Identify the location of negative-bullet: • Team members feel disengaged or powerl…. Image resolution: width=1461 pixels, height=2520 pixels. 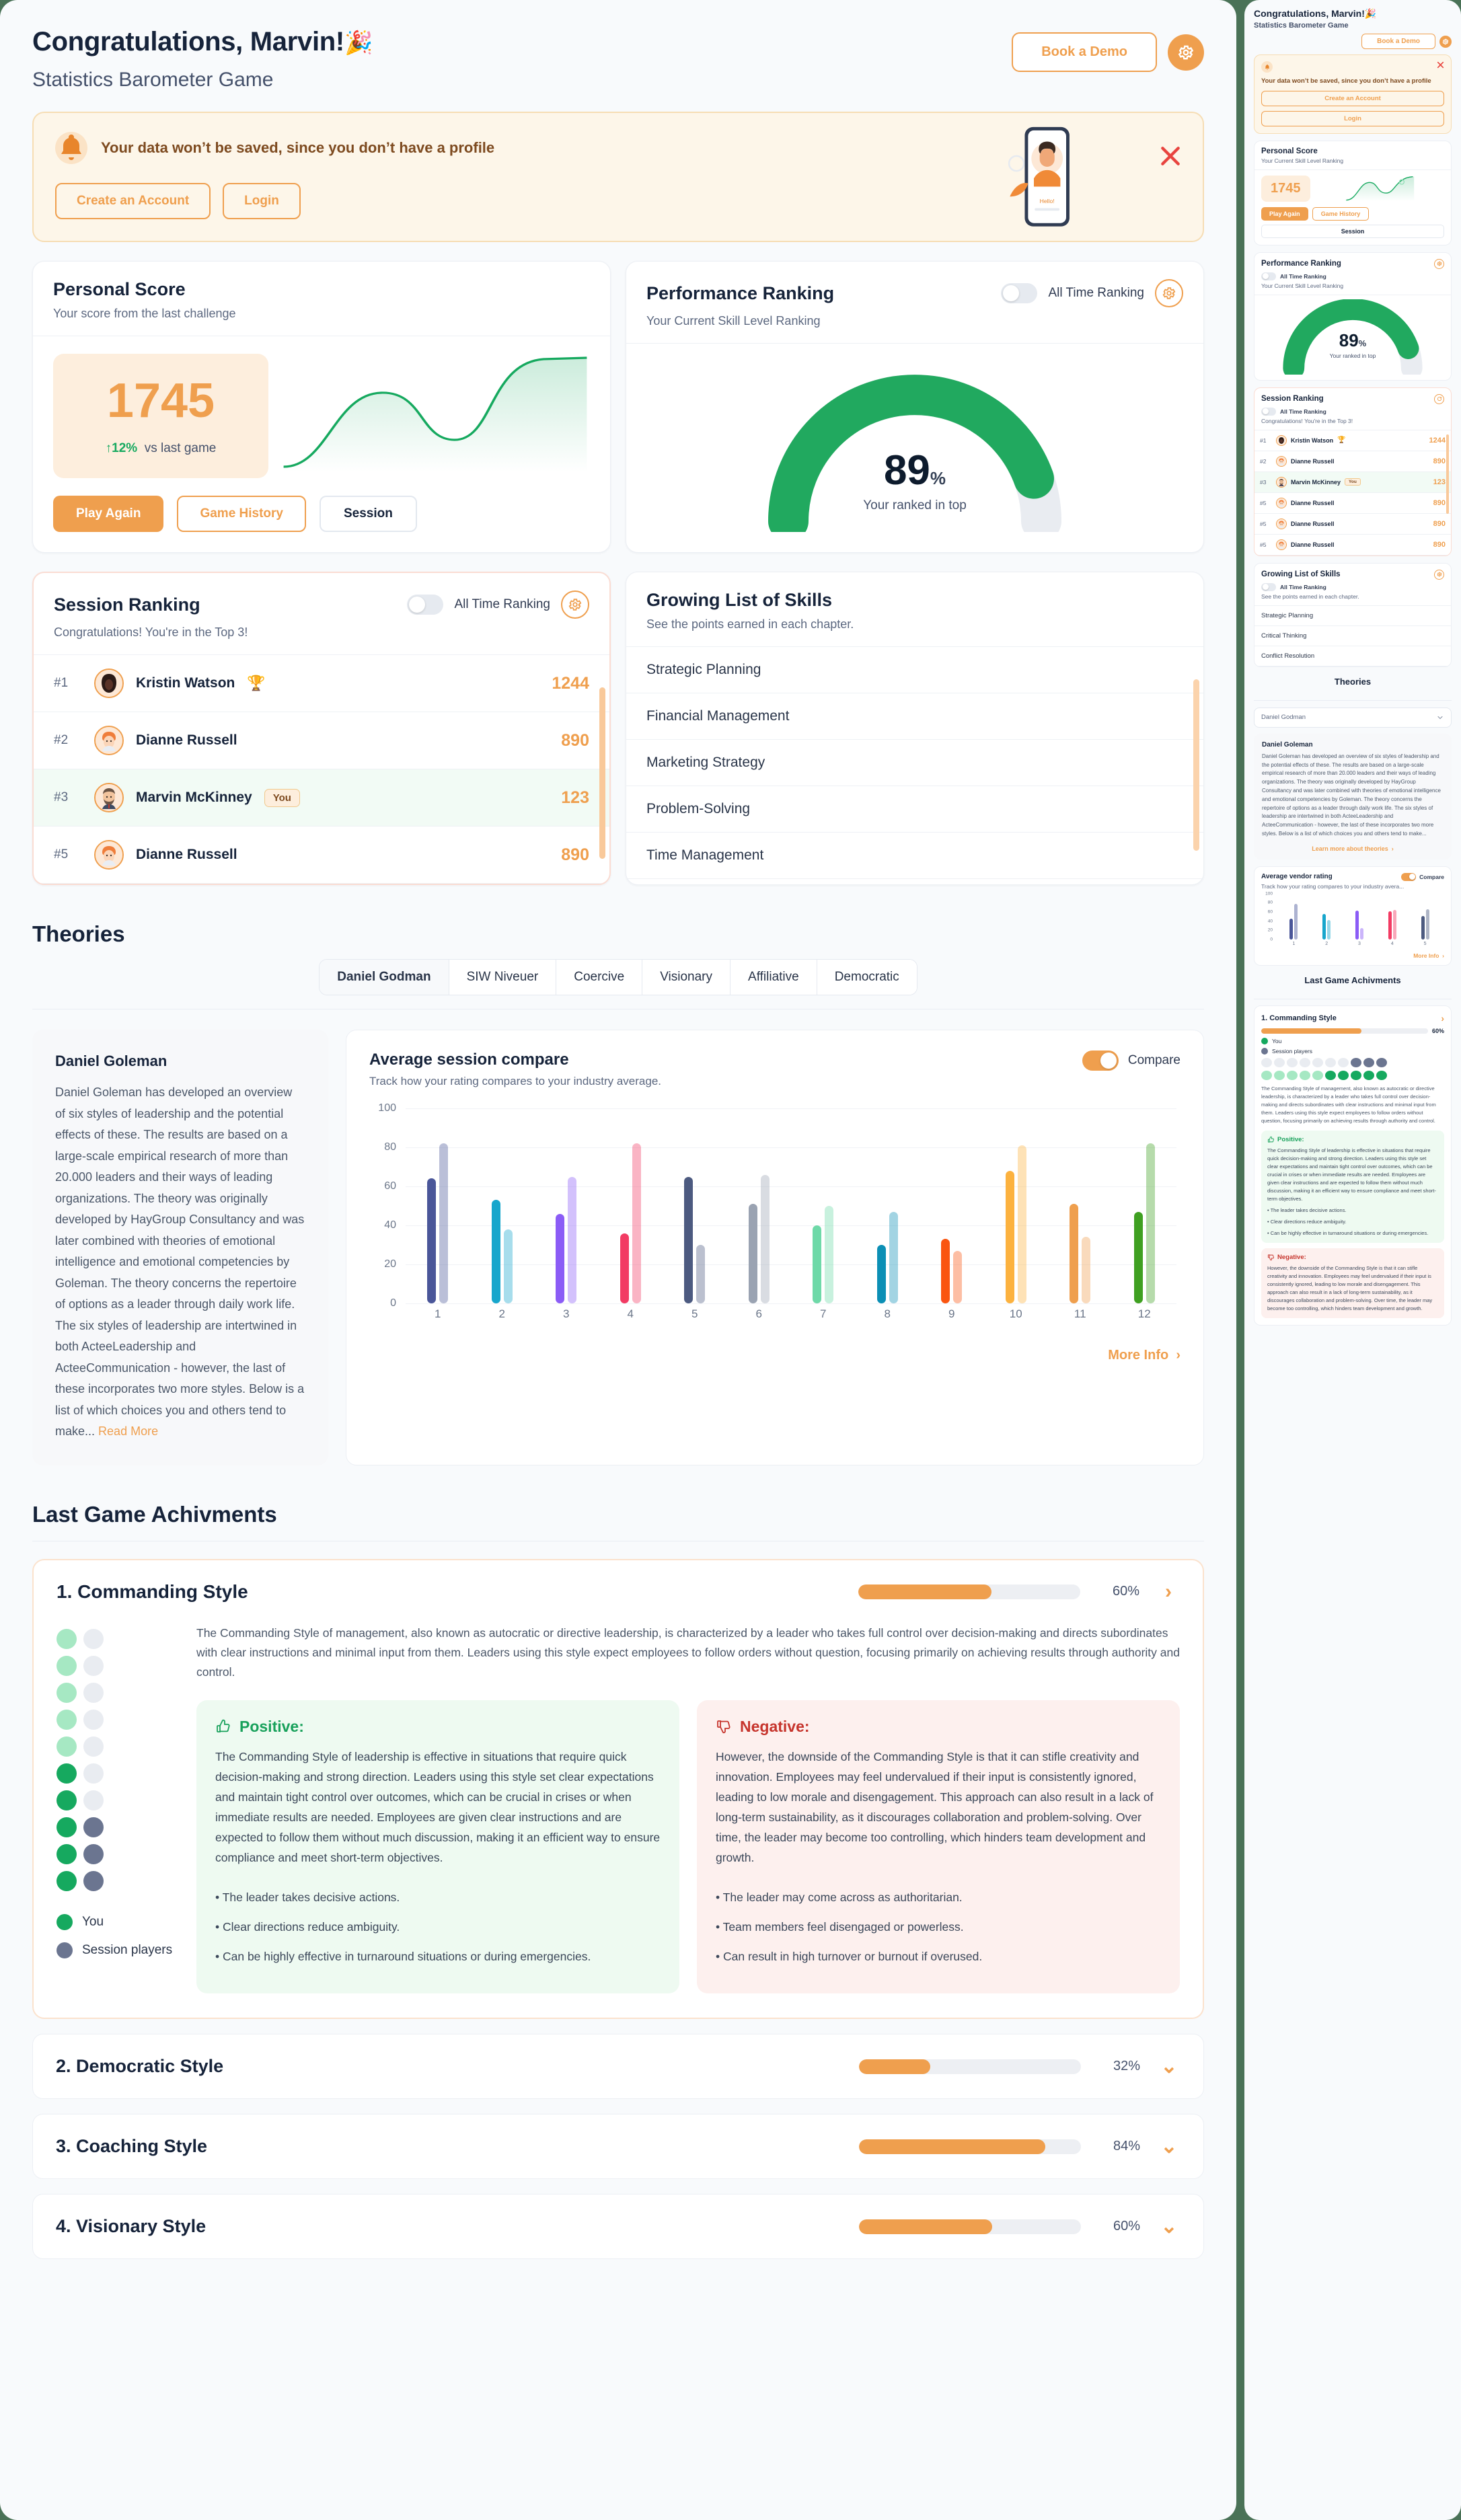
(840, 1926).